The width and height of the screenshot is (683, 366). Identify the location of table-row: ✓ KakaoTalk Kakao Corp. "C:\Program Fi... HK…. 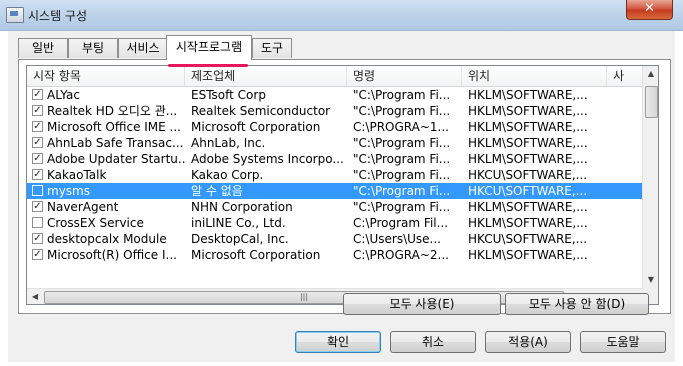
(334, 175).